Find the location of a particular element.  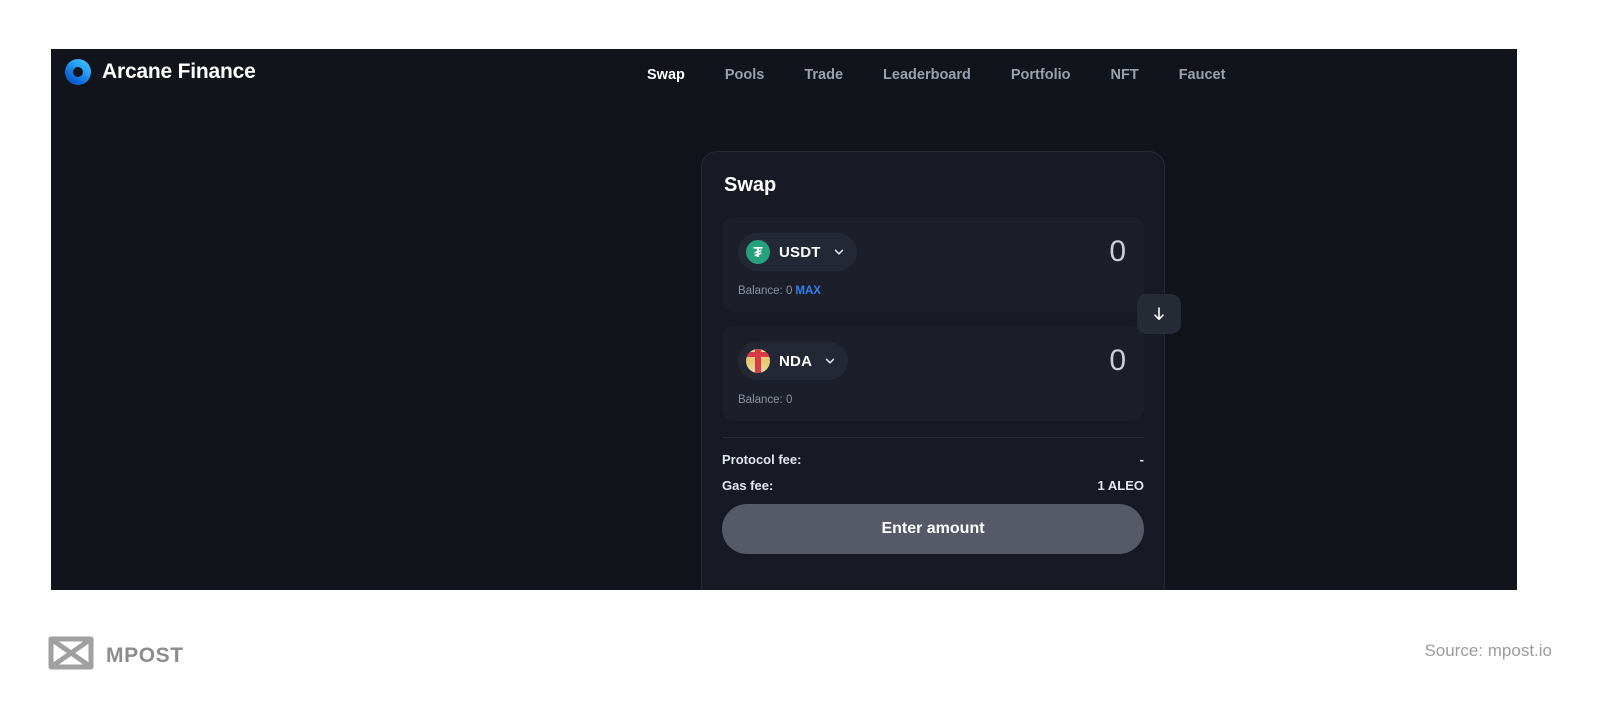

swap-to-row: NDA 0 is located at coordinates (933, 361).